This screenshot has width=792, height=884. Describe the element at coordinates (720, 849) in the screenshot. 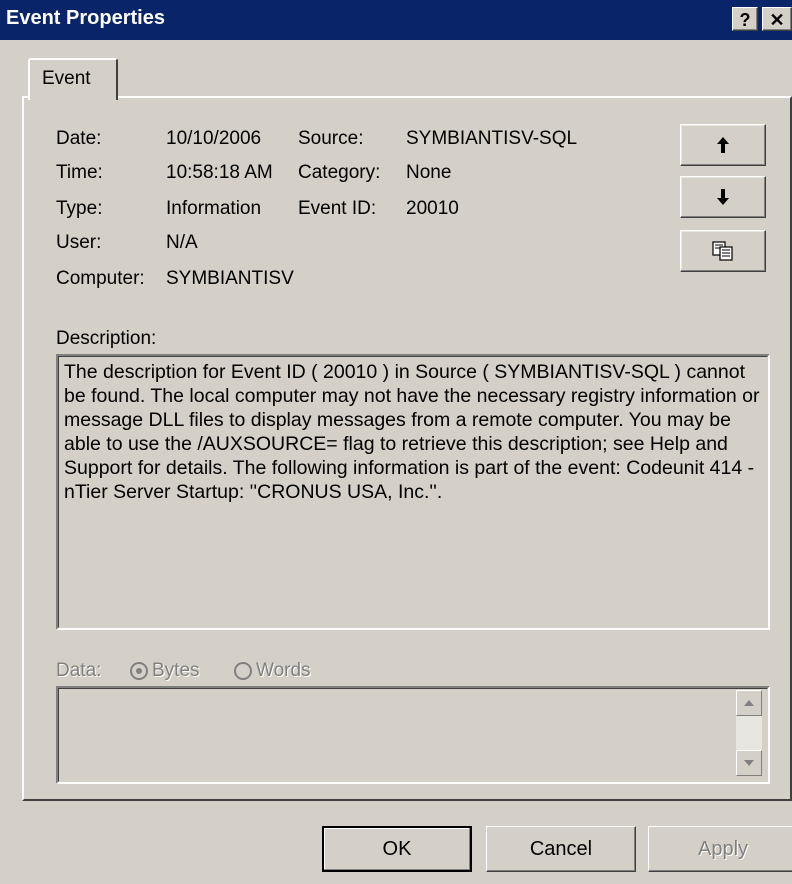

I see `apply-button: Apply` at that location.